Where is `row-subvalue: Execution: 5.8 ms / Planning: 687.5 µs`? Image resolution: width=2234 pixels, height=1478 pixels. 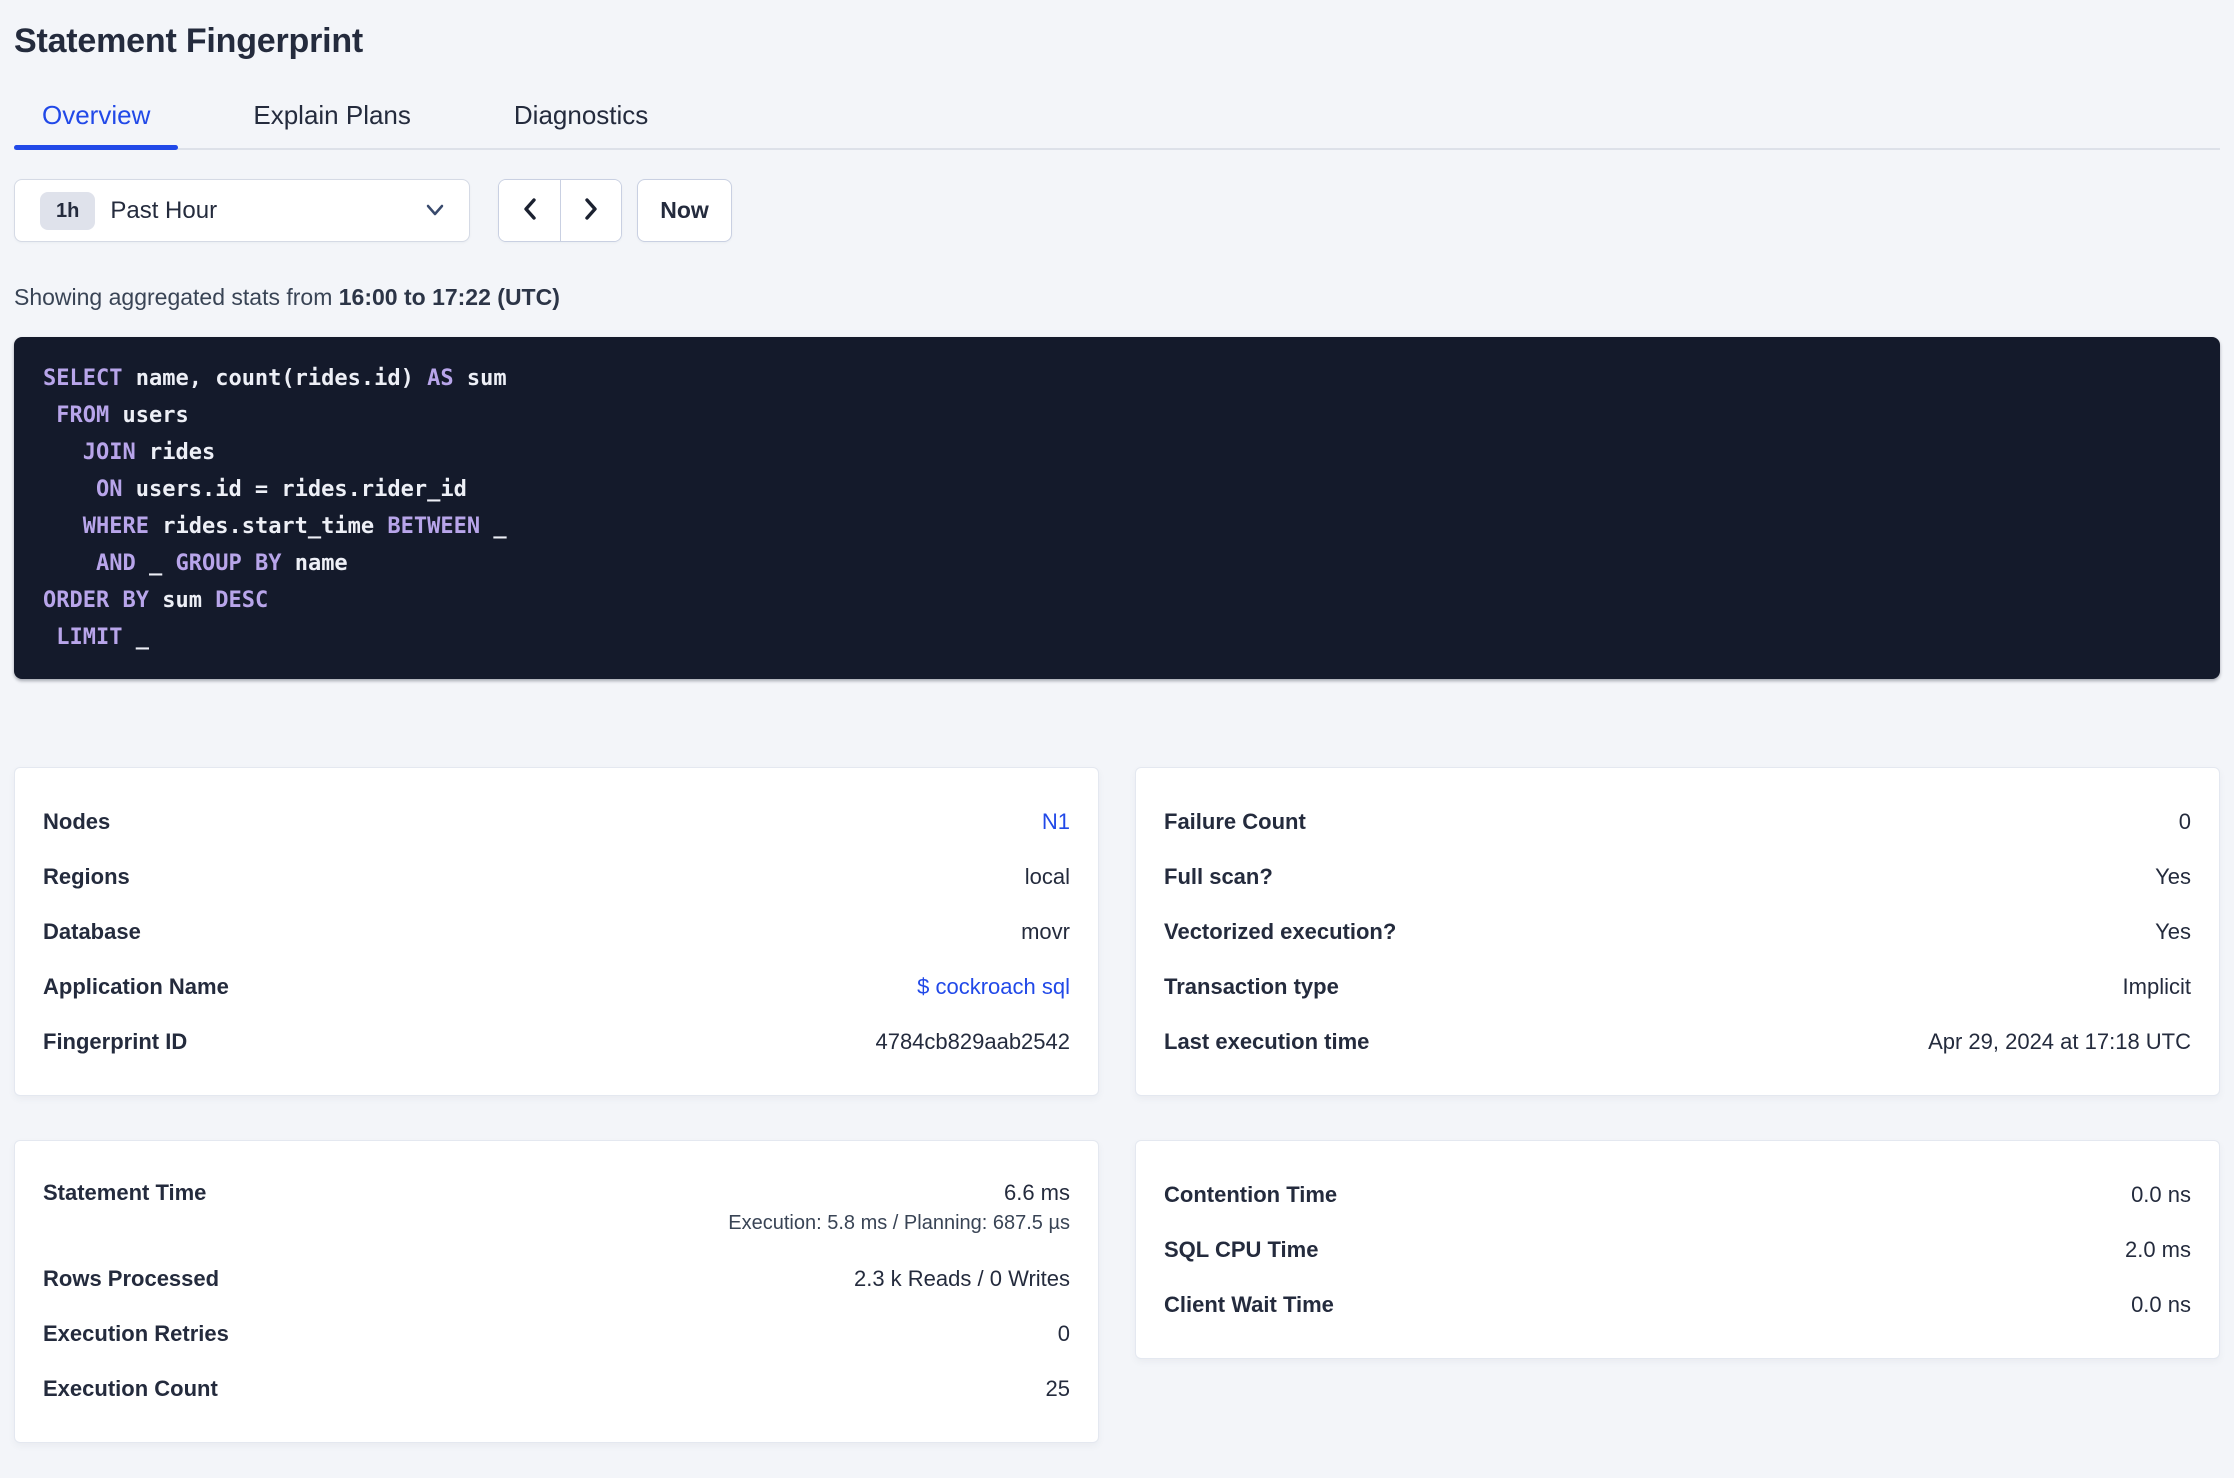 row-subvalue: Execution: 5.8 ms / Planning: 687.5 µs is located at coordinates (899, 1223).